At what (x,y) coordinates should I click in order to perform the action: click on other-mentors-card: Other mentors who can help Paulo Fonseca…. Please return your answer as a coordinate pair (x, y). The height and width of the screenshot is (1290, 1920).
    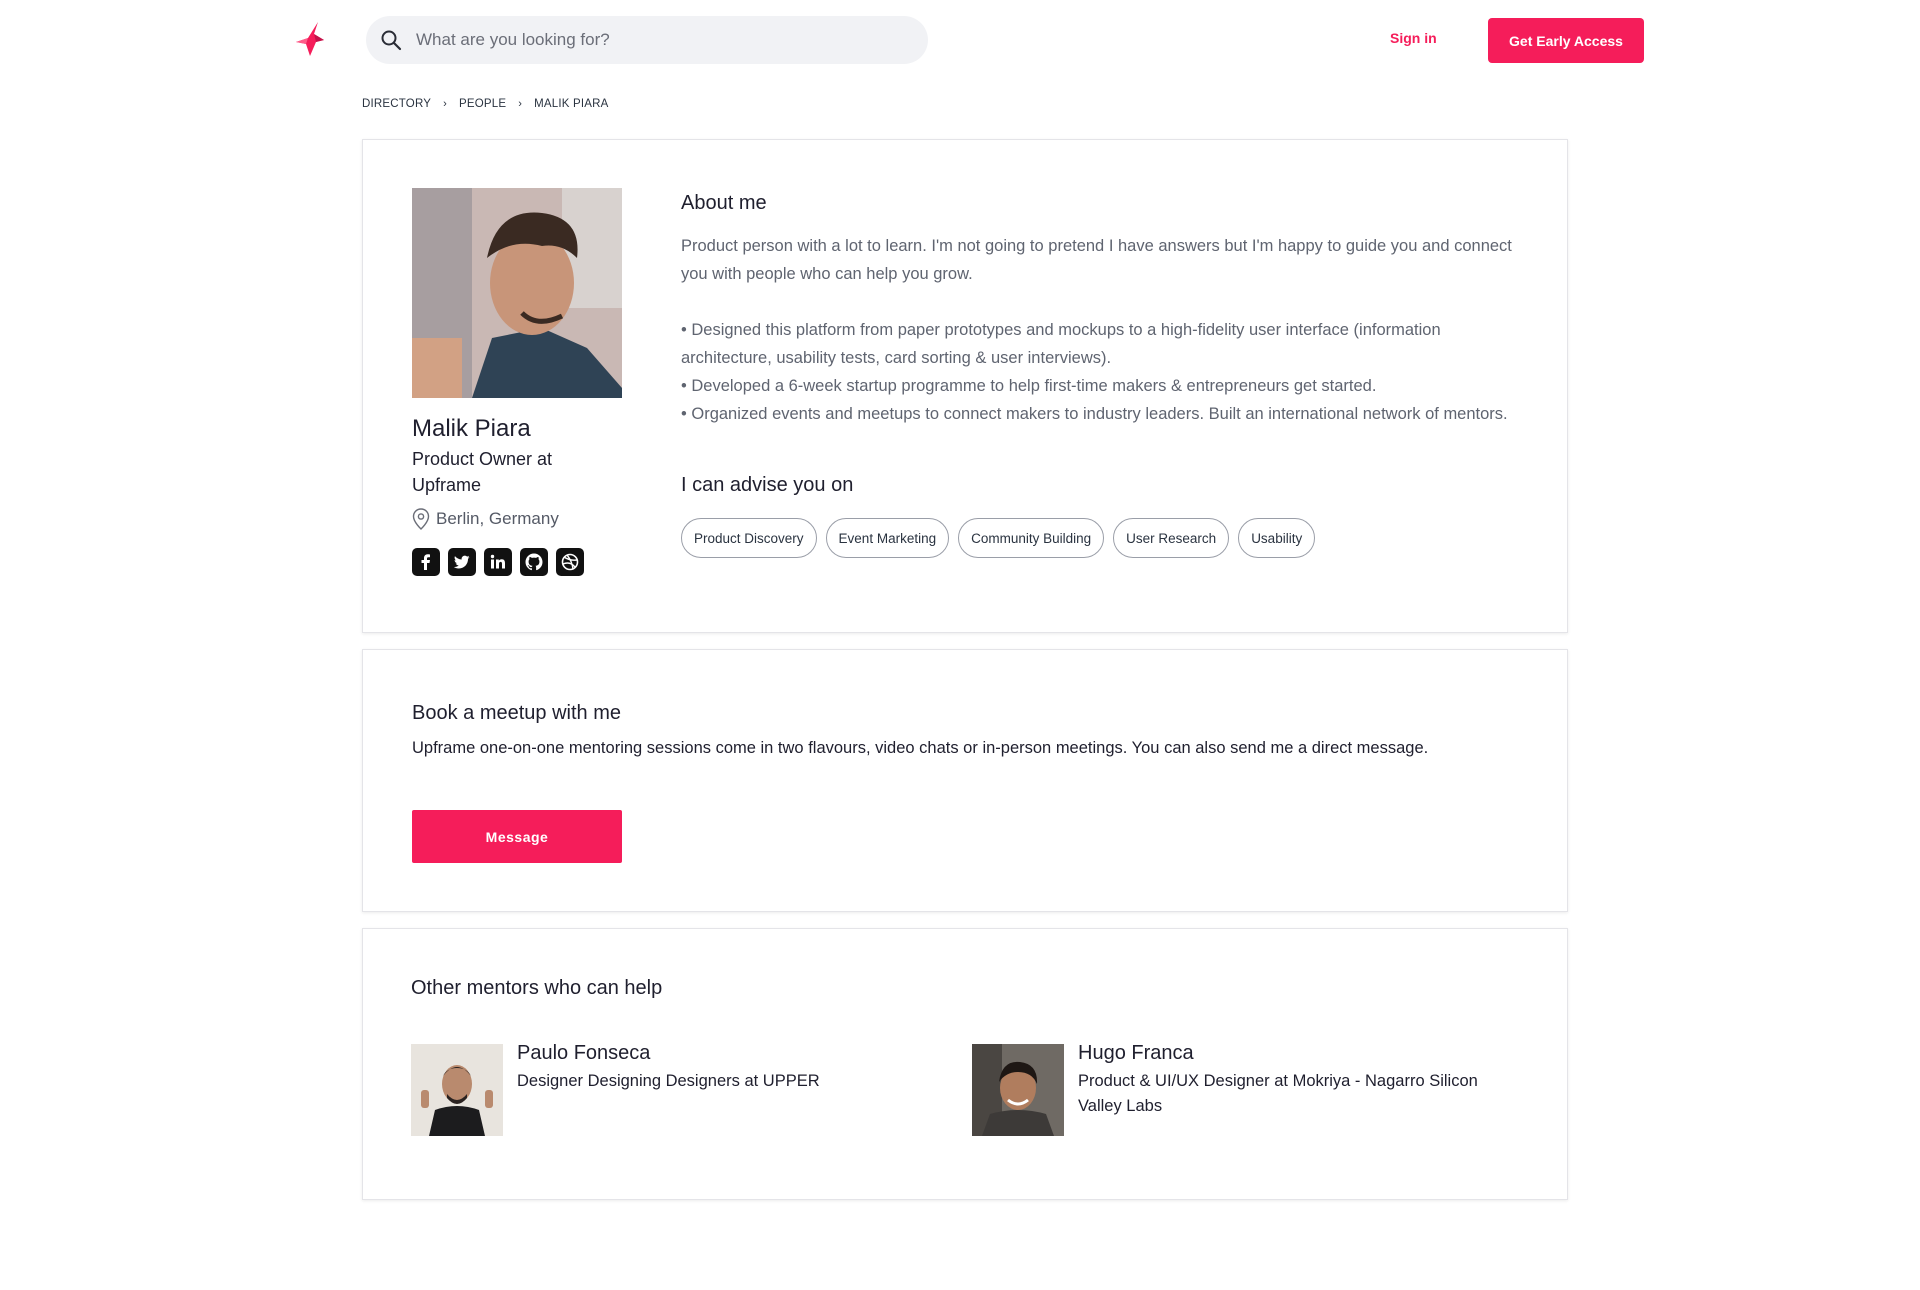
    Looking at the image, I should click on (965, 1064).